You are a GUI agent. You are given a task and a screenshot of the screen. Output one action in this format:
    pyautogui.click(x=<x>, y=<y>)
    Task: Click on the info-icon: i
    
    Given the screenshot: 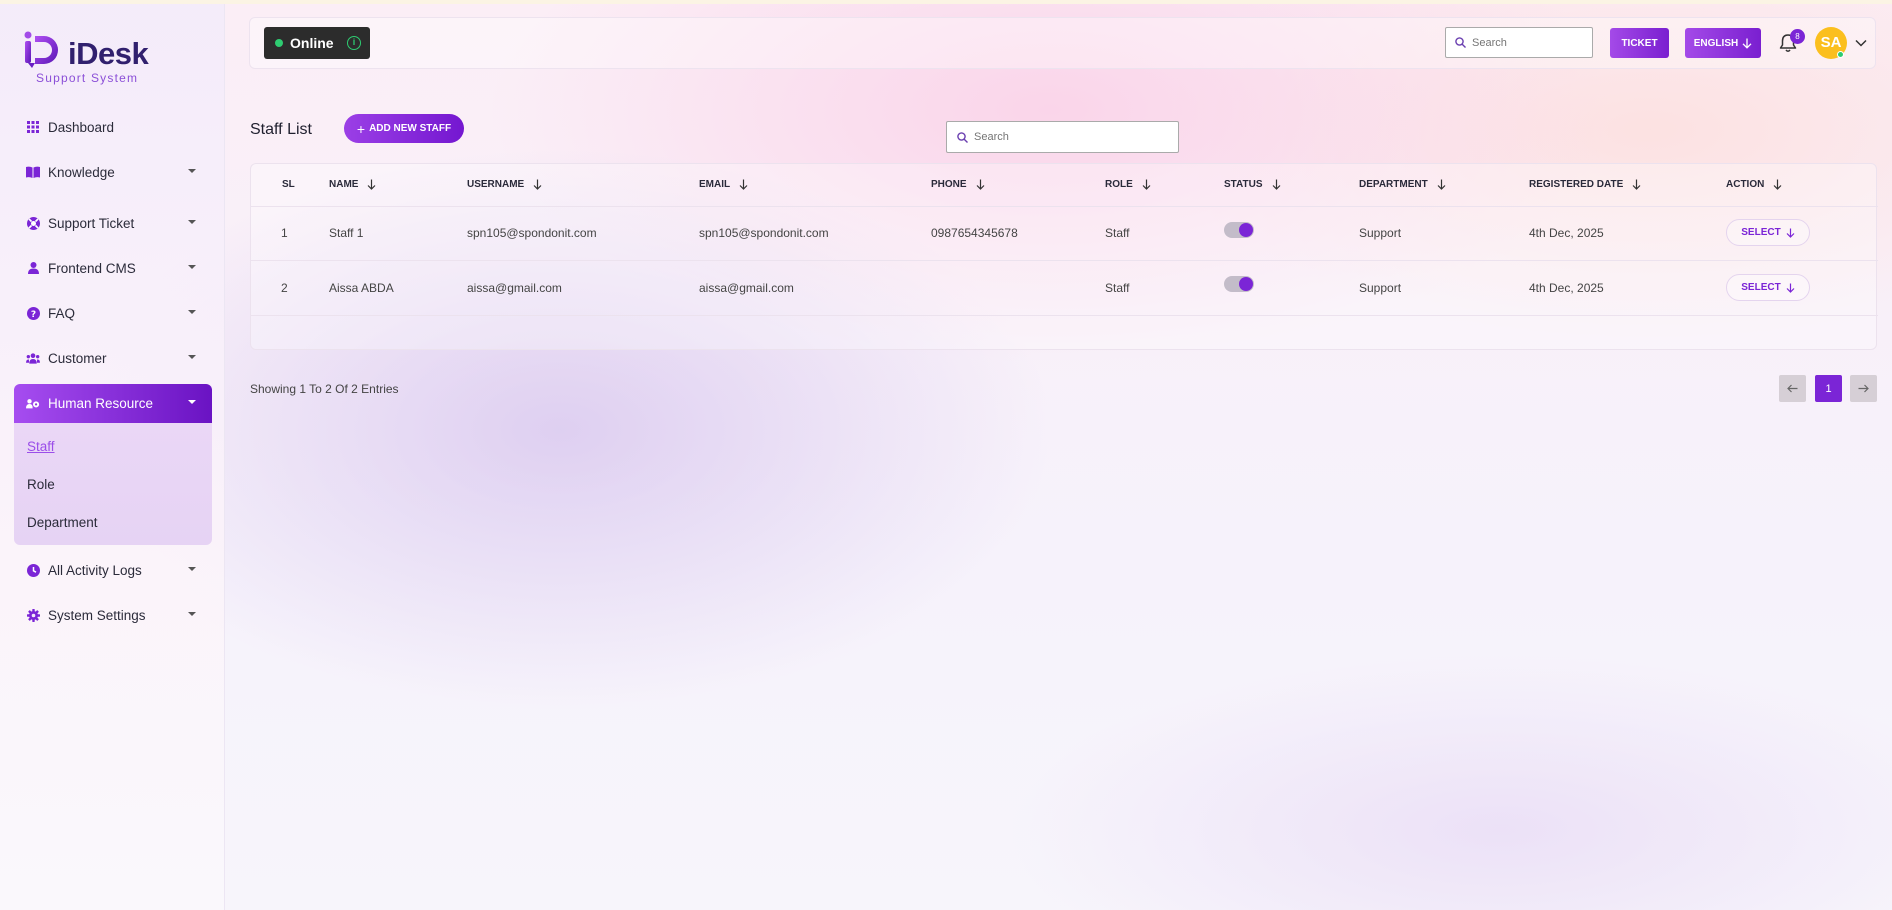 What is the action you would take?
    pyautogui.click(x=354, y=43)
    